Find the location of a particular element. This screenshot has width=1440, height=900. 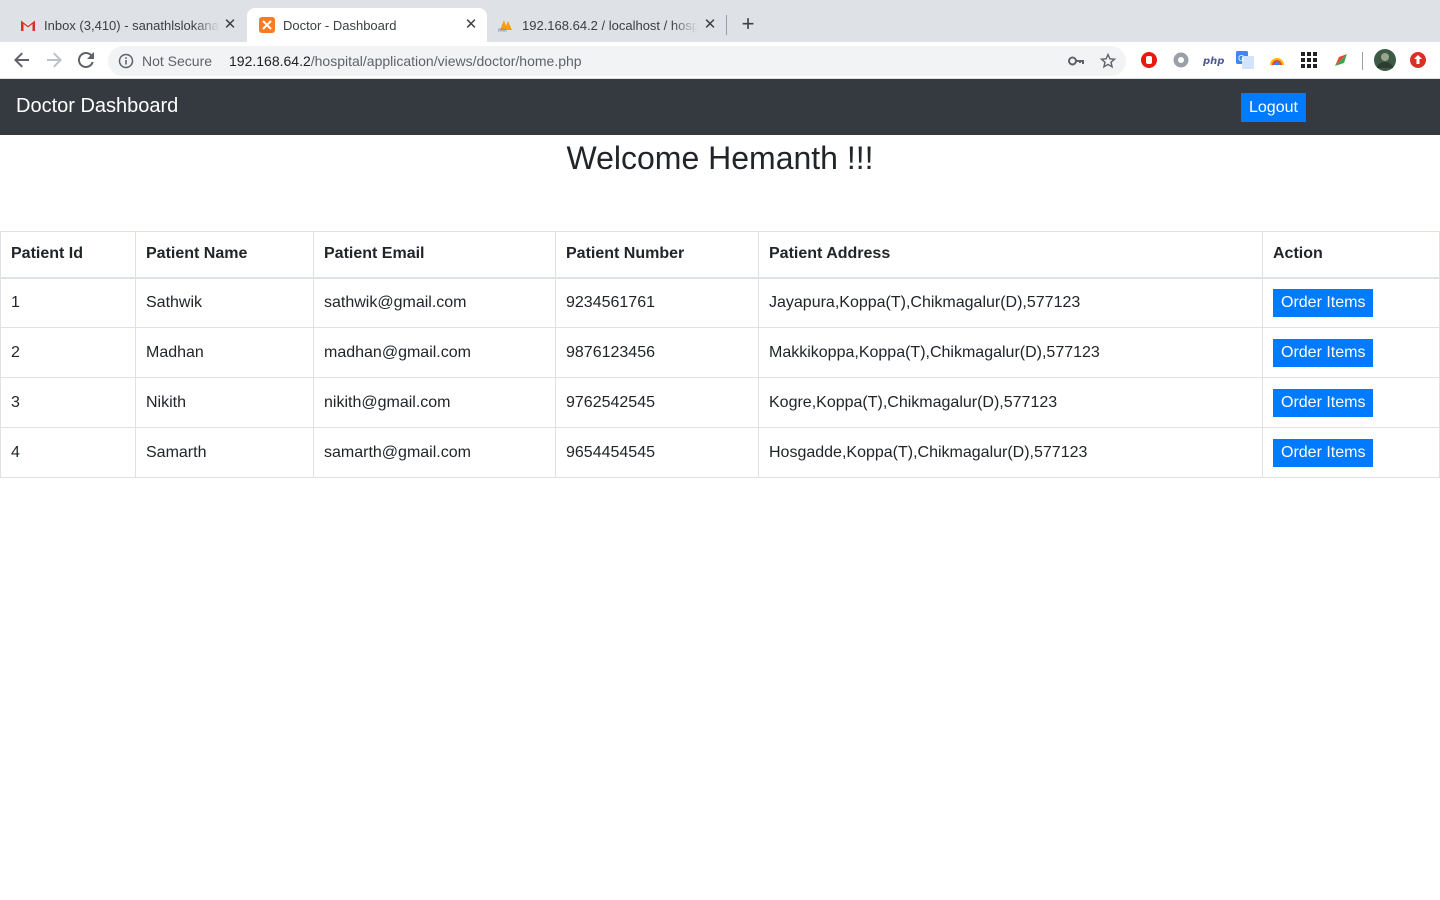

php-icon: php is located at coordinates (1213, 60).